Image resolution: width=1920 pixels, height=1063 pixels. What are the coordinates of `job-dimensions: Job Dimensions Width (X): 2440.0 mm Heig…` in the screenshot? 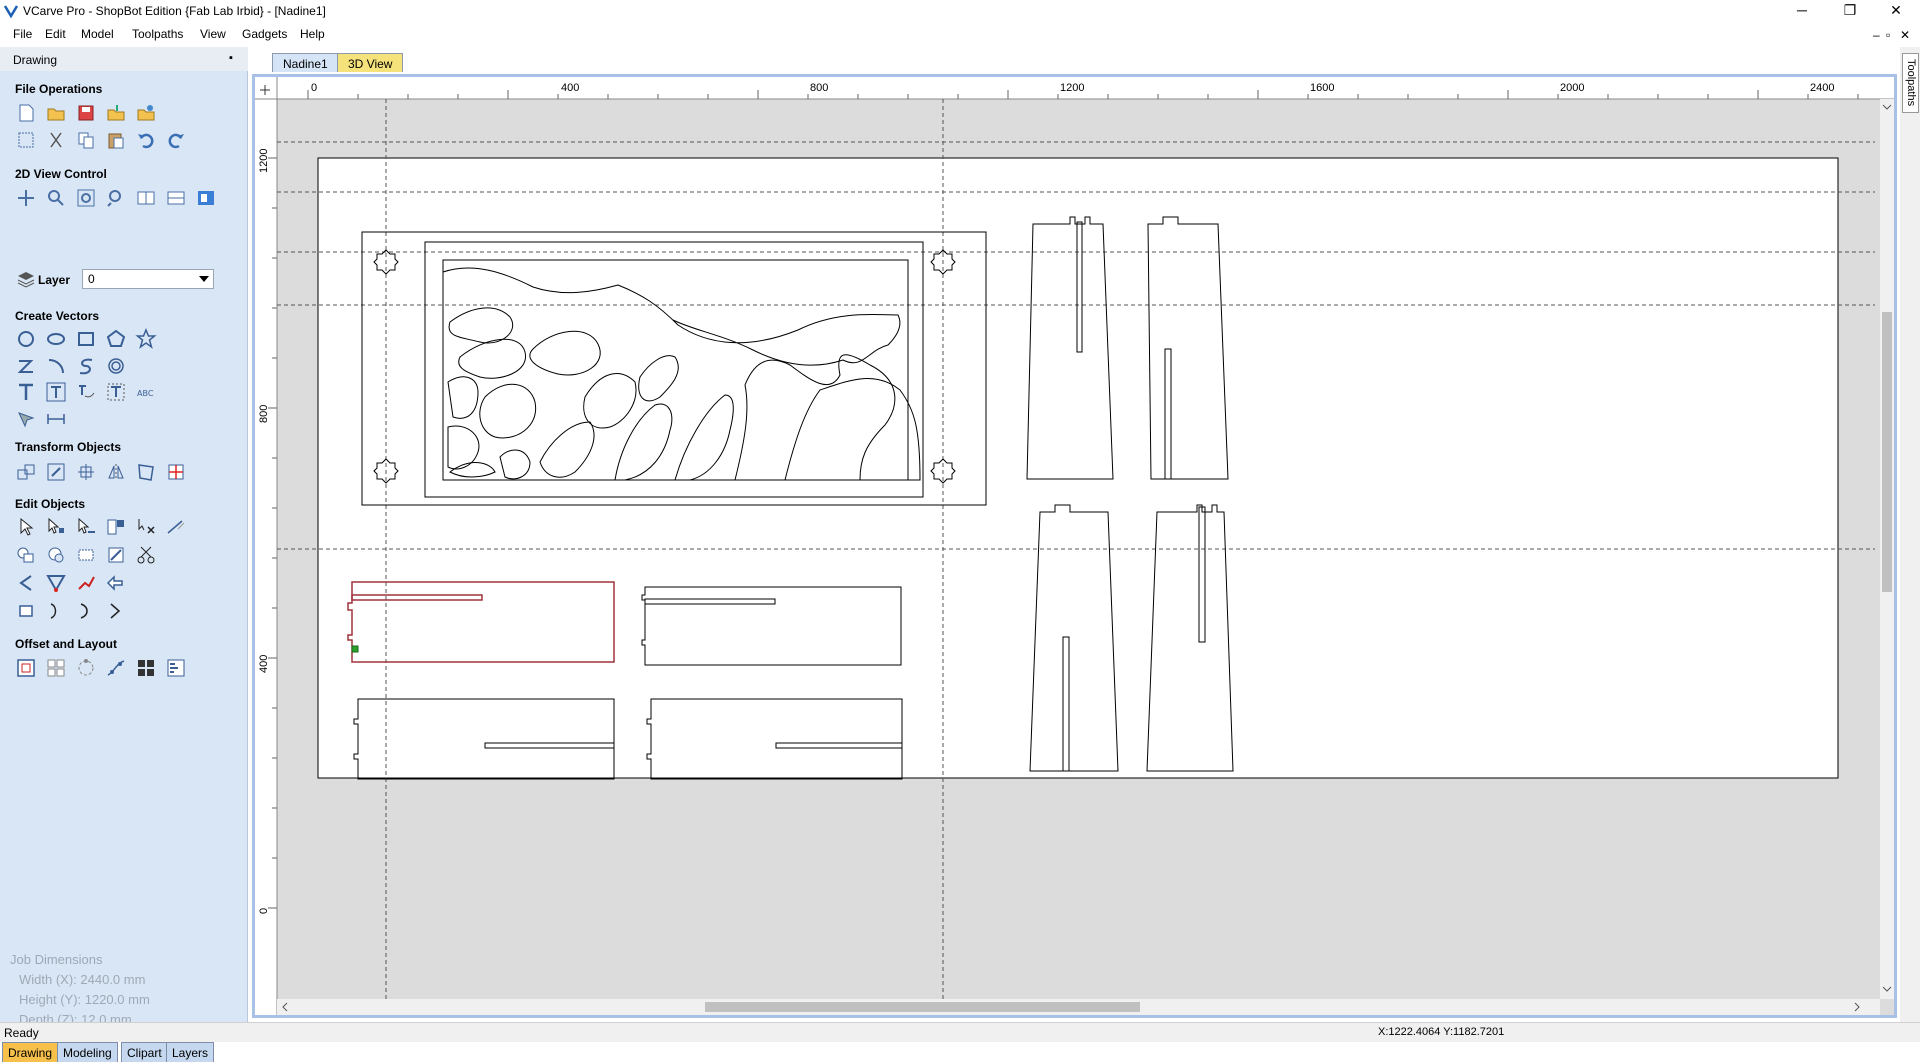 It's located at (80, 990).